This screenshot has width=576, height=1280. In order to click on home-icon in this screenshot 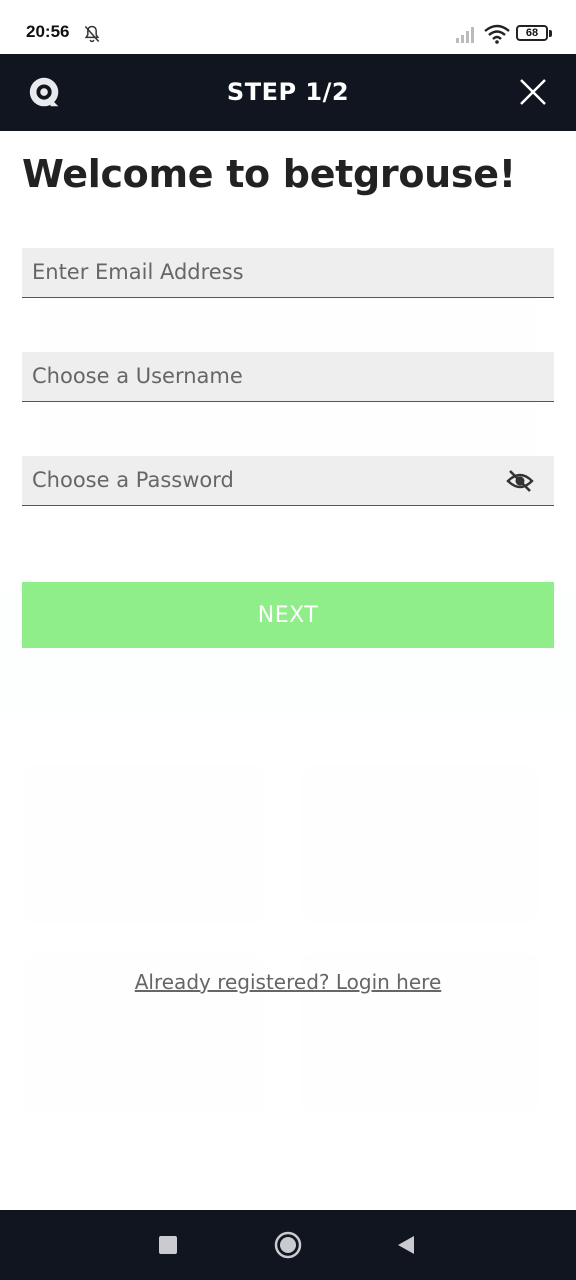, I will do `click(288, 1245)`.